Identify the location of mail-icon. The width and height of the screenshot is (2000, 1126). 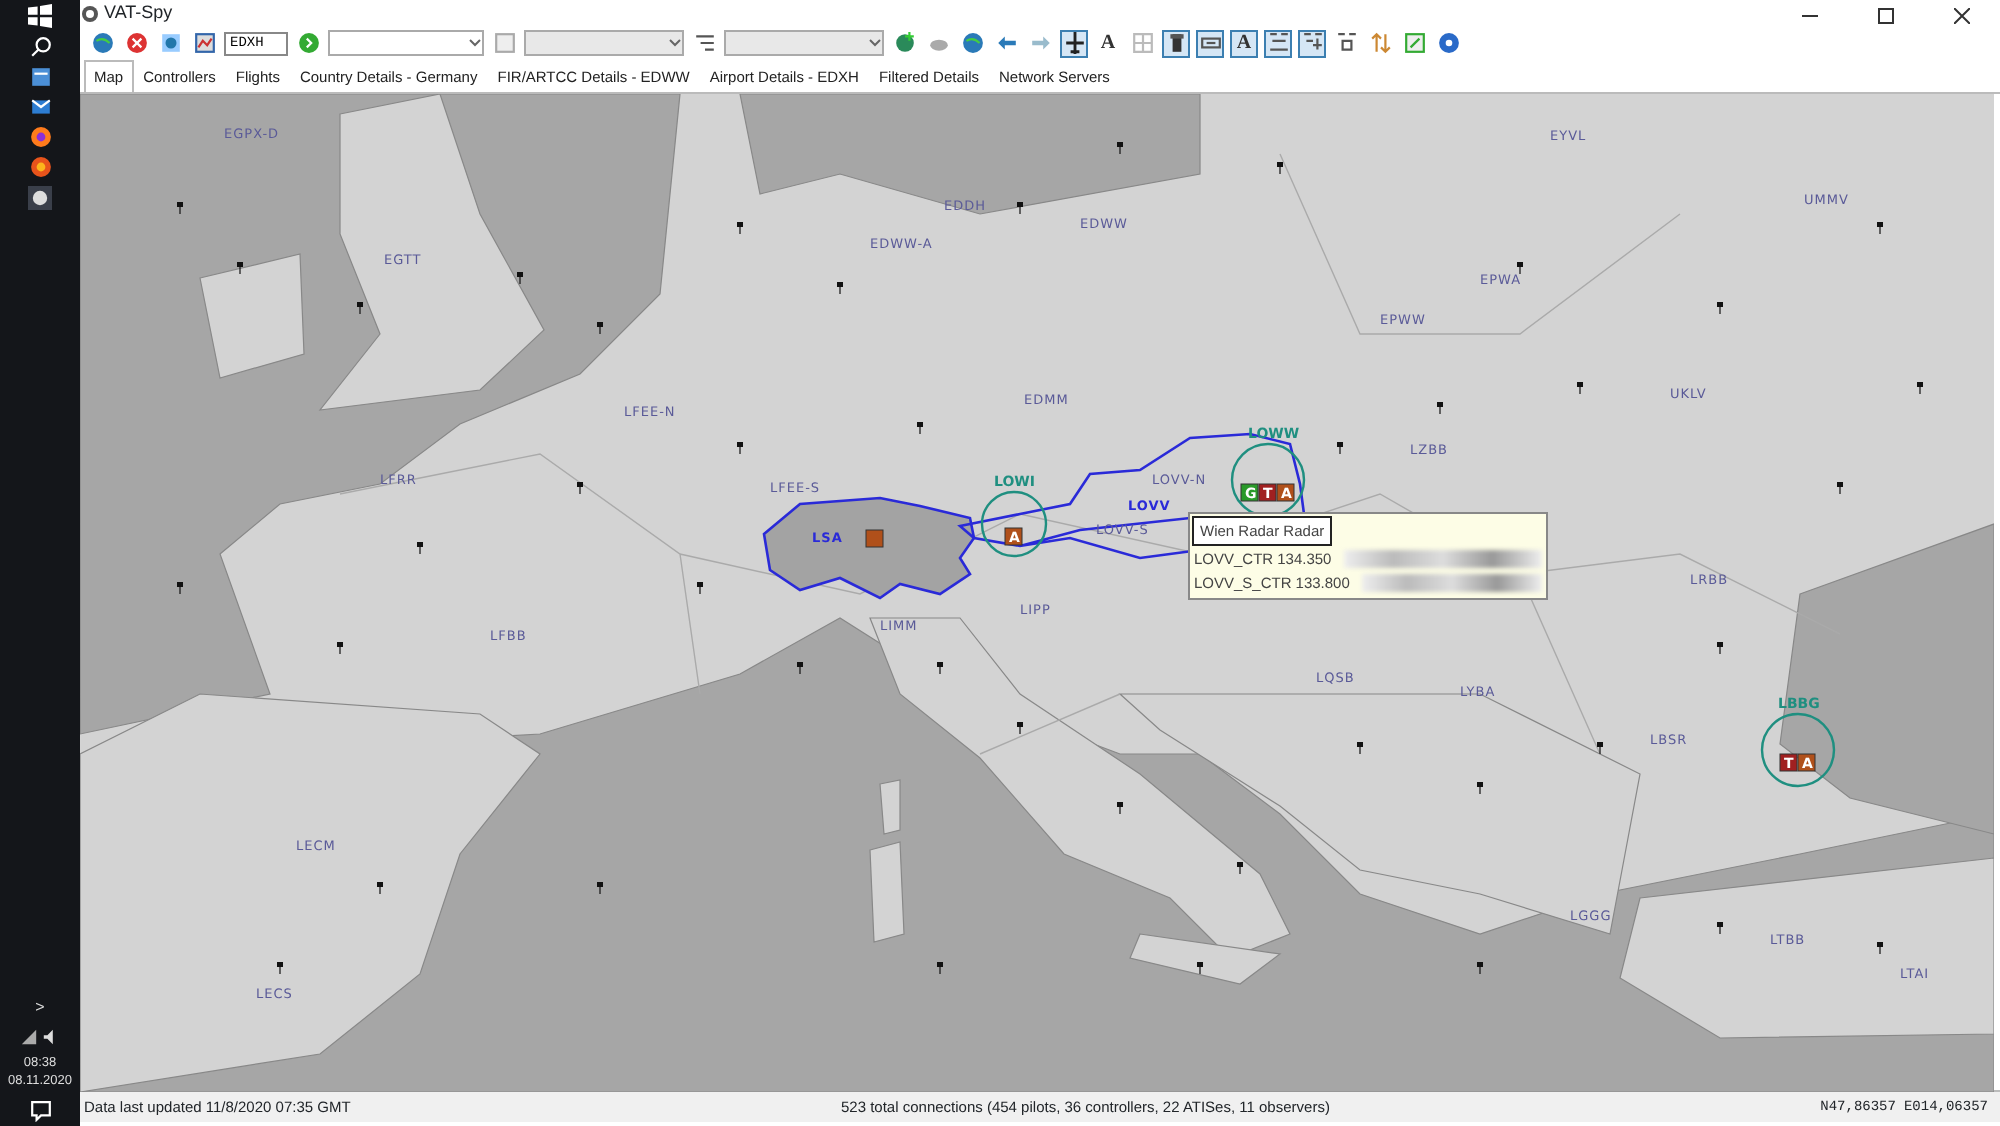
(40, 107).